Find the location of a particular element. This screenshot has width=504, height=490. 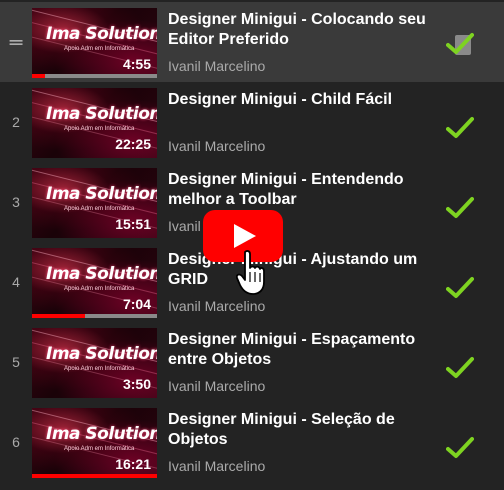

video-duration: 4:55 is located at coordinates (136, 64).